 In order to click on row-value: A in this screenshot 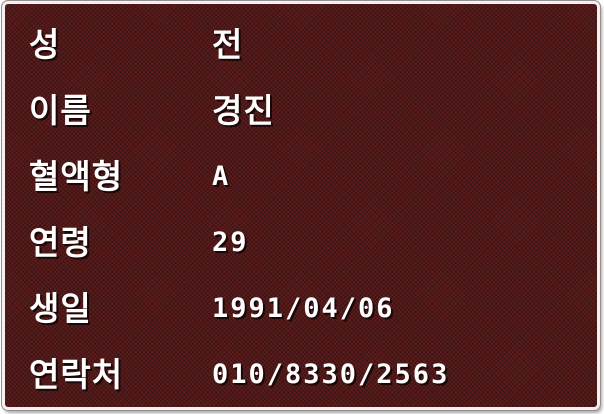, I will do `click(221, 176)`.